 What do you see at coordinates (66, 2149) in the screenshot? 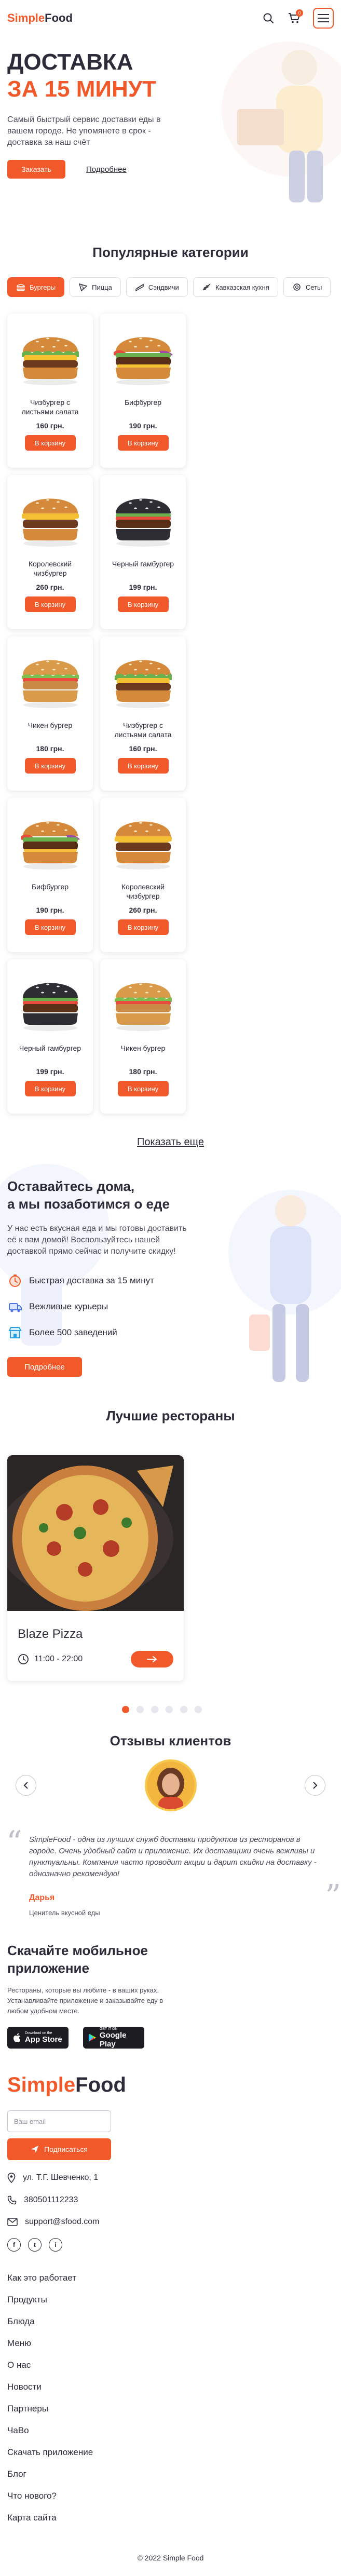
I see `subscribe-label: Подписаться` at bounding box center [66, 2149].